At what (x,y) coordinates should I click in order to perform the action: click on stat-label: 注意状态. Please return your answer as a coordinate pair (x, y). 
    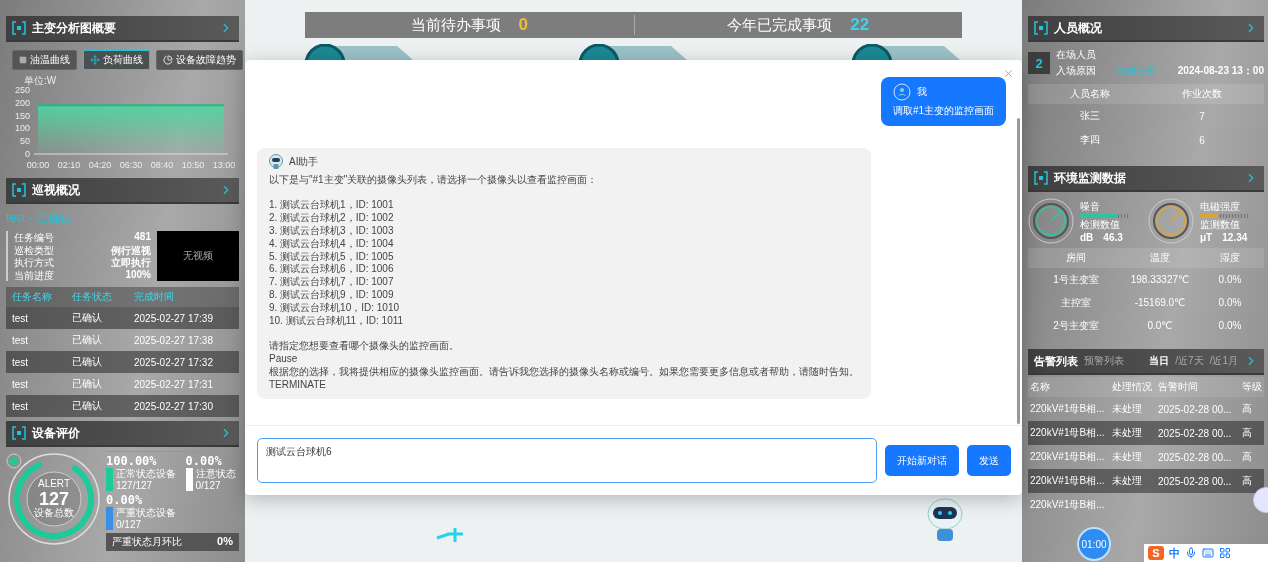
    Looking at the image, I should click on (215, 474).